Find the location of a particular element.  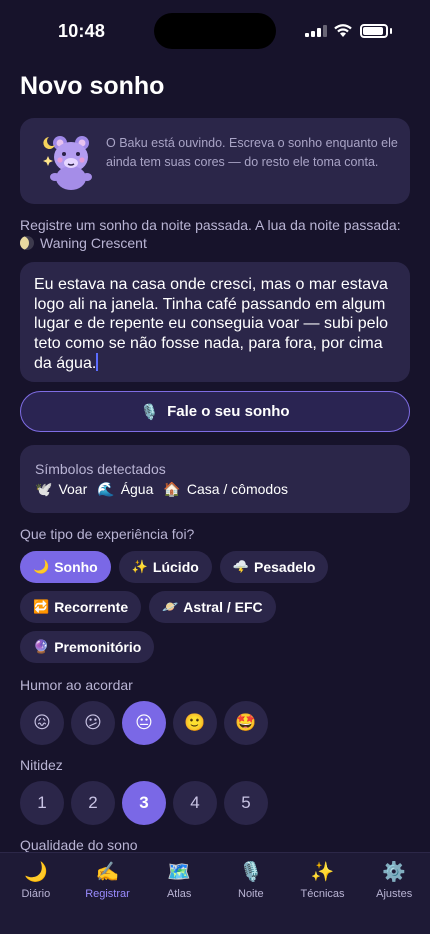

chip-recorrente: 🔁 Recorrente is located at coordinates (81, 607).